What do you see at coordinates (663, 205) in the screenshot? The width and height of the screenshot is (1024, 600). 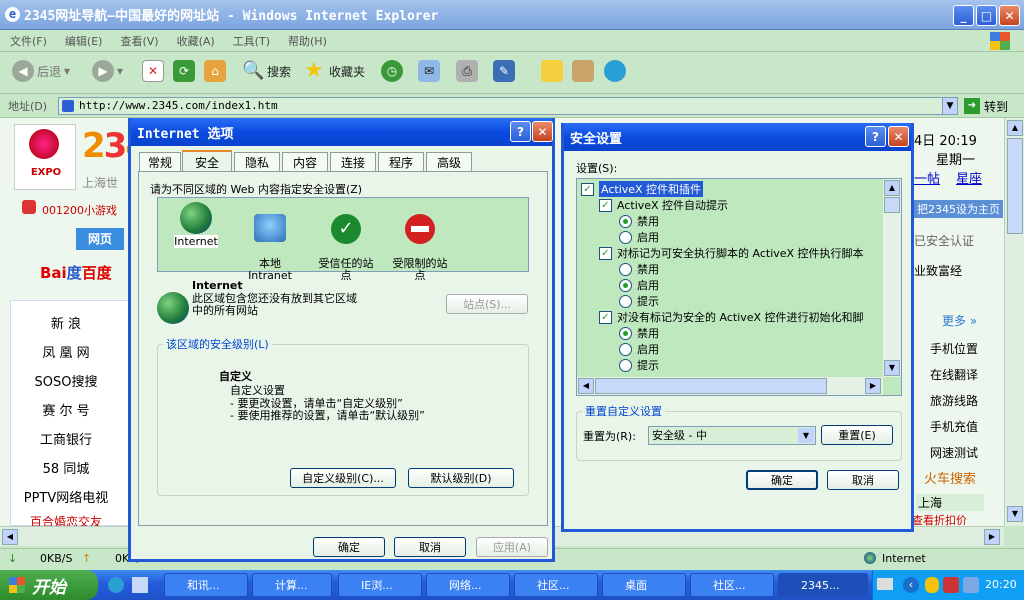 I see `tree-activex-auto-prompt: ✓ ActiveX 控件自动提示` at bounding box center [663, 205].